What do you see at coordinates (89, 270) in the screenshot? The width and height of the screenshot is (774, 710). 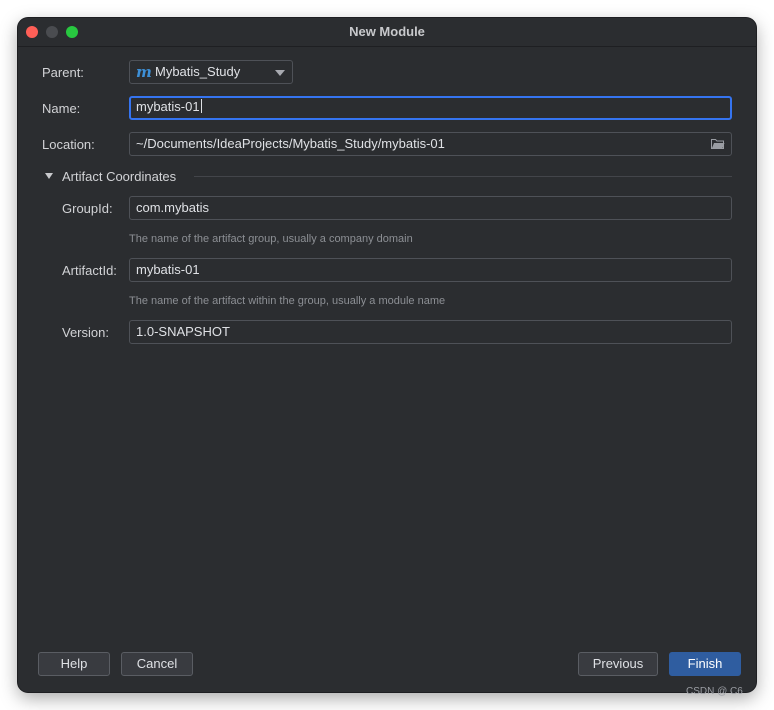 I see `artifact-id-label: ArtifactId:` at bounding box center [89, 270].